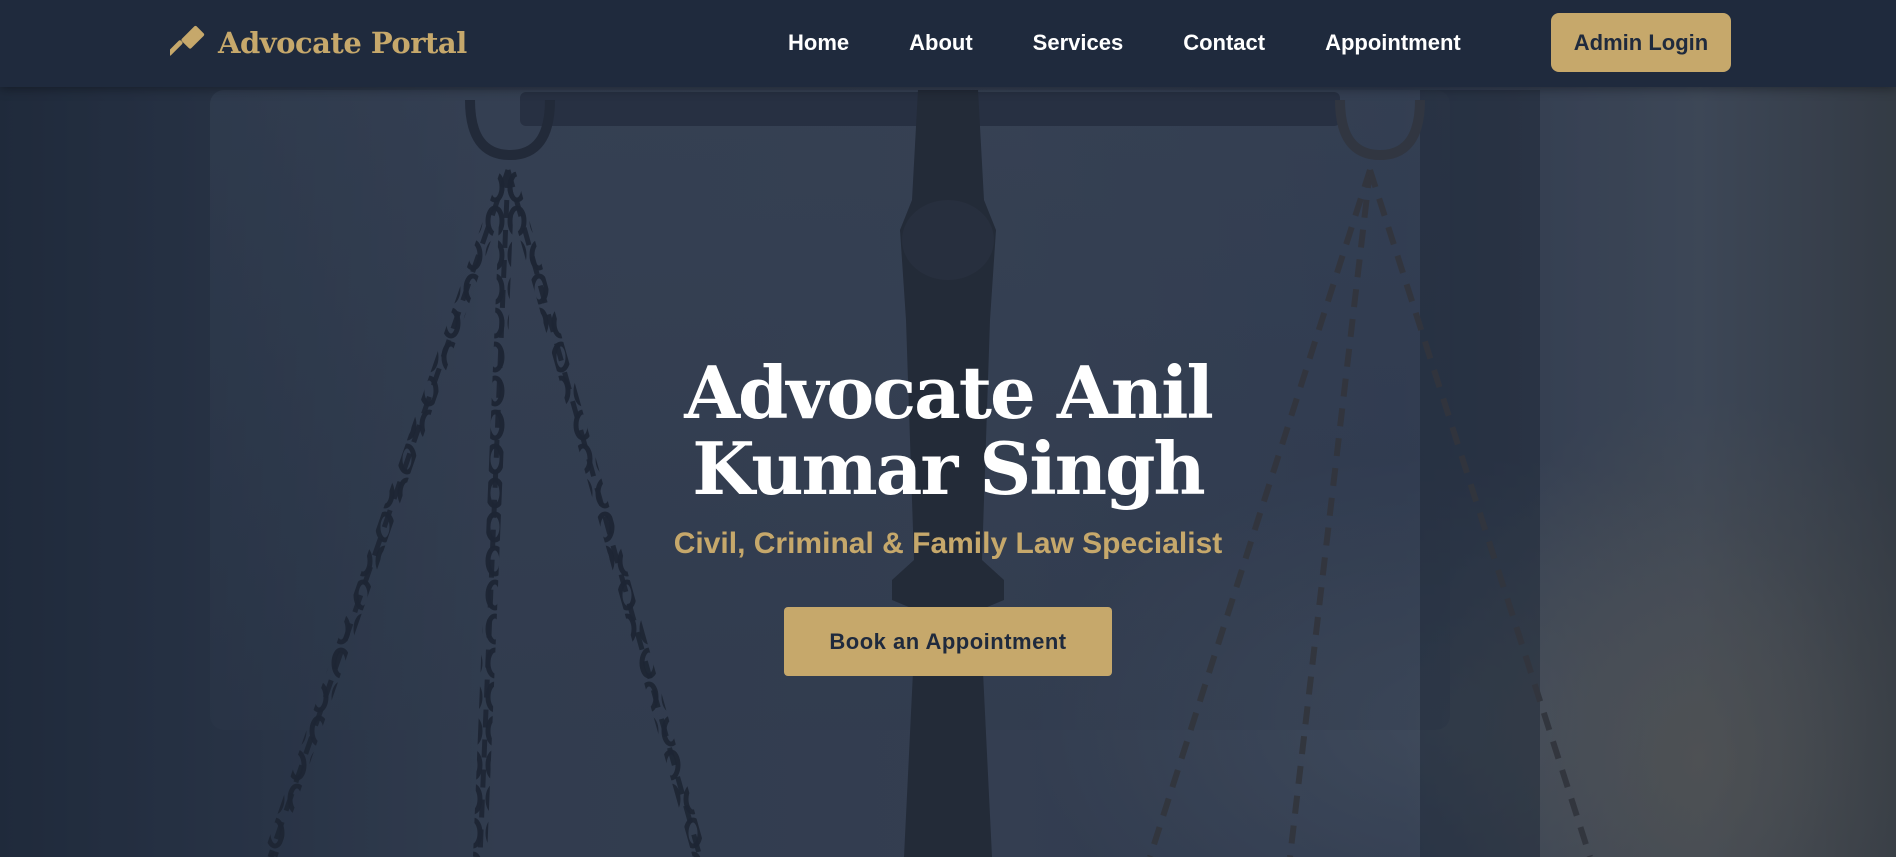 This screenshot has height=857, width=1896. Describe the element at coordinates (187, 40) in the screenshot. I see `gavel-icon` at that location.